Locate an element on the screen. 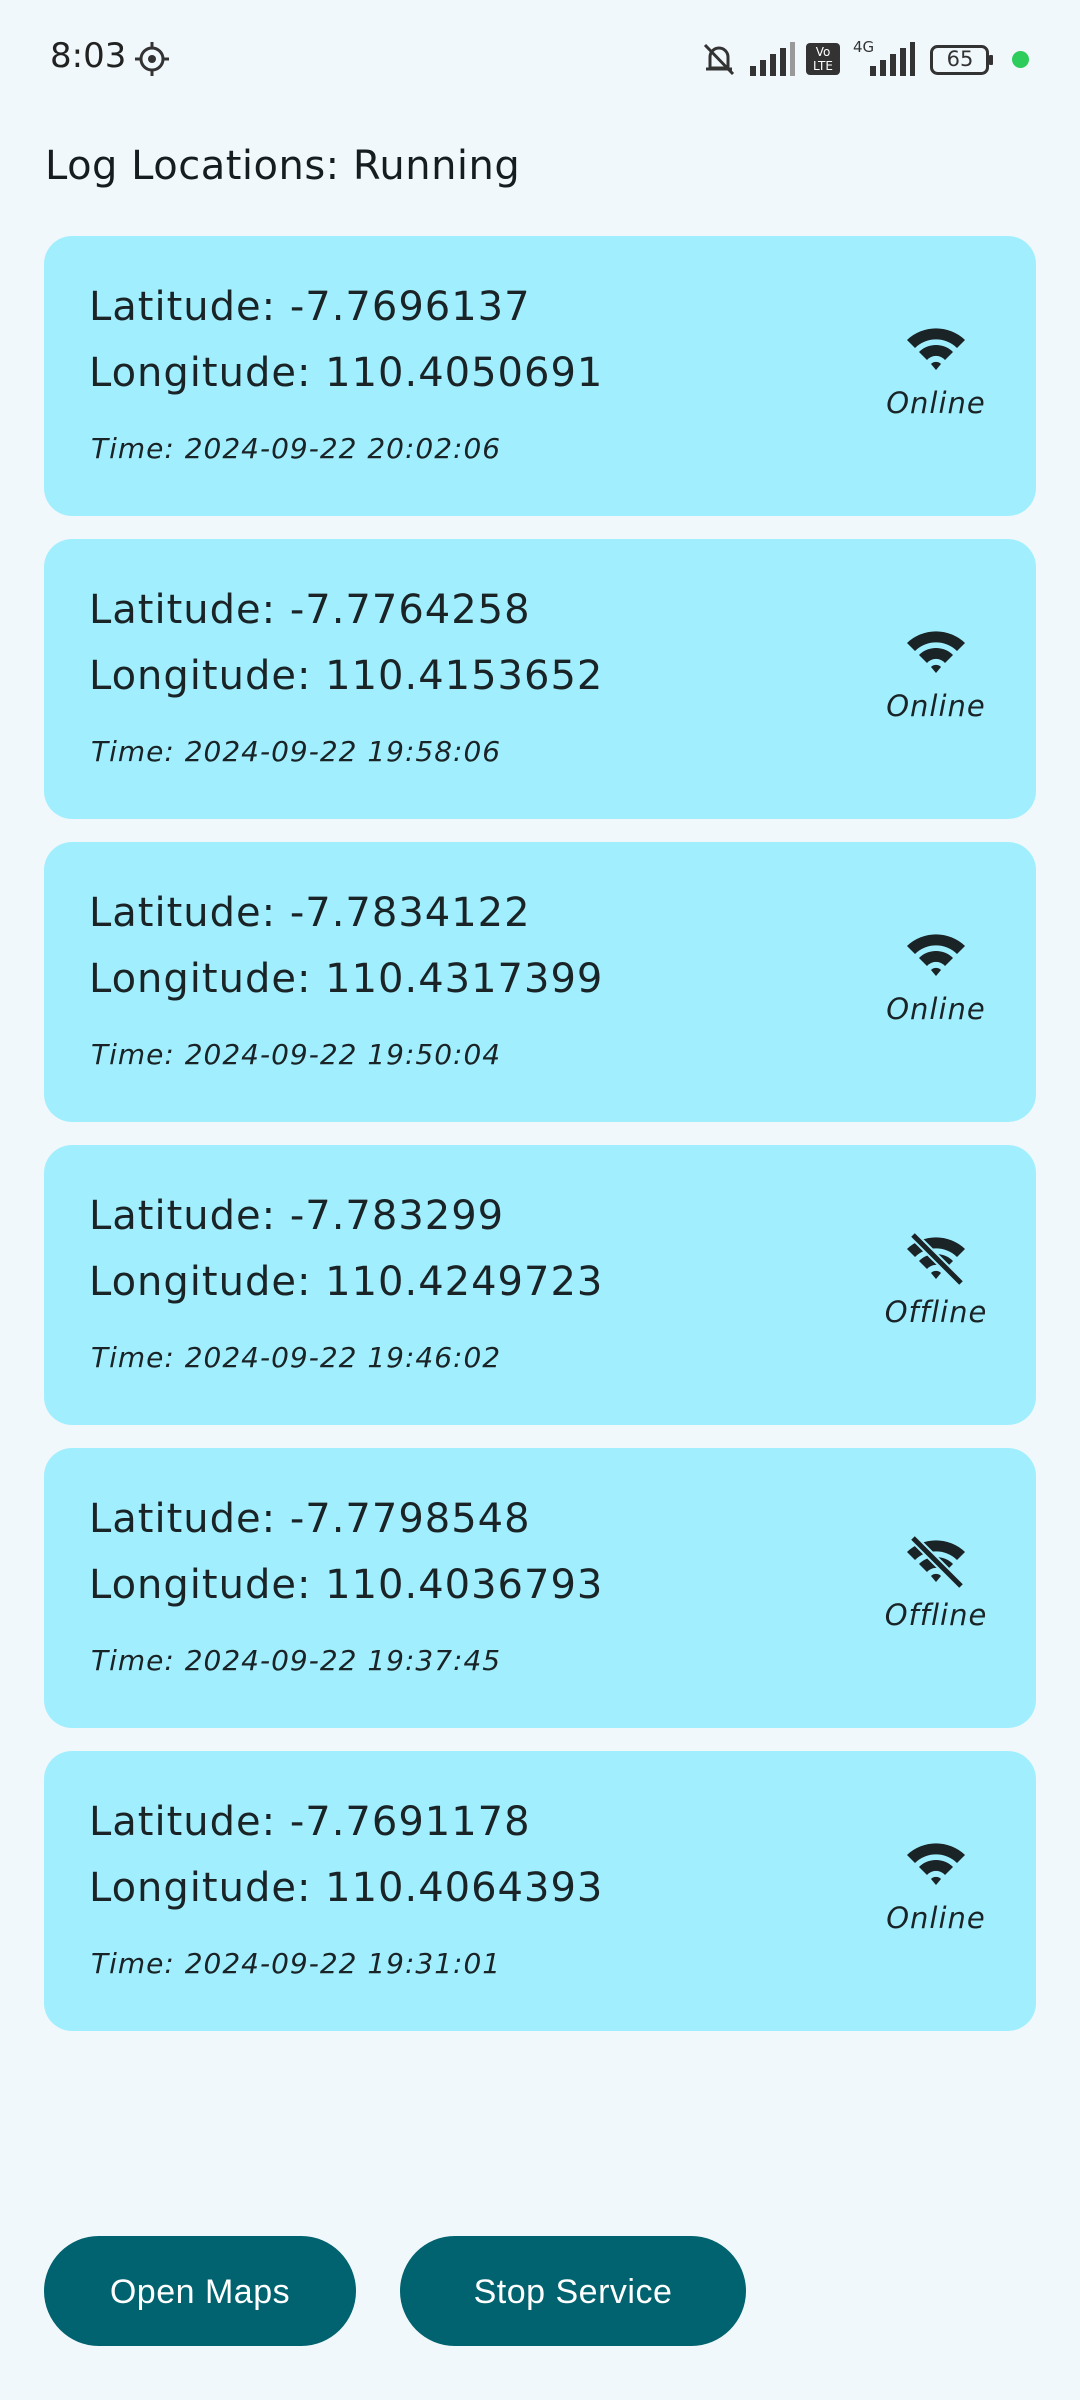 The height and width of the screenshot is (2400, 1080). page-title: Log Locations: Running is located at coordinates (283, 166).